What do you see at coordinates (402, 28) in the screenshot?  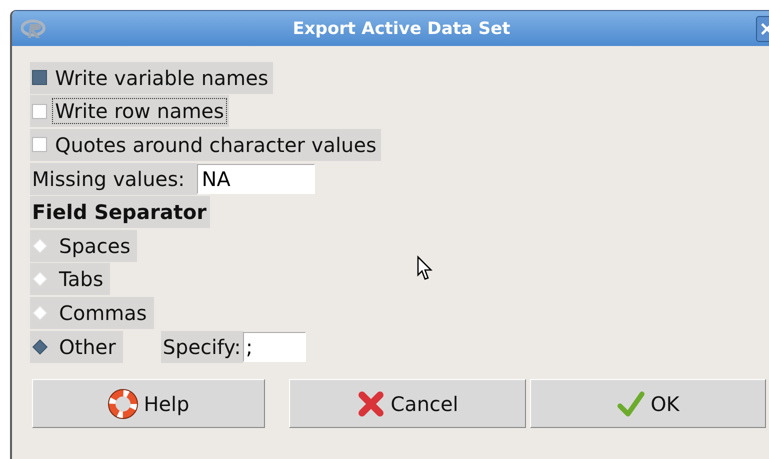 I see `window-title: Export Active Data Set` at bounding box center [402, 28].